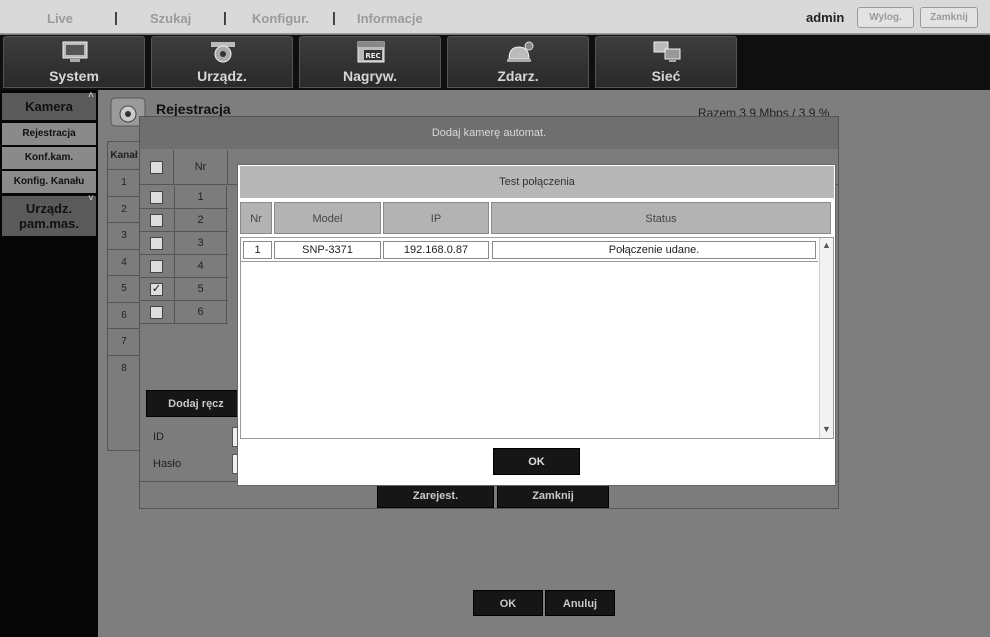  I want to click on tab-event: Zdarz., so click(518, 62).